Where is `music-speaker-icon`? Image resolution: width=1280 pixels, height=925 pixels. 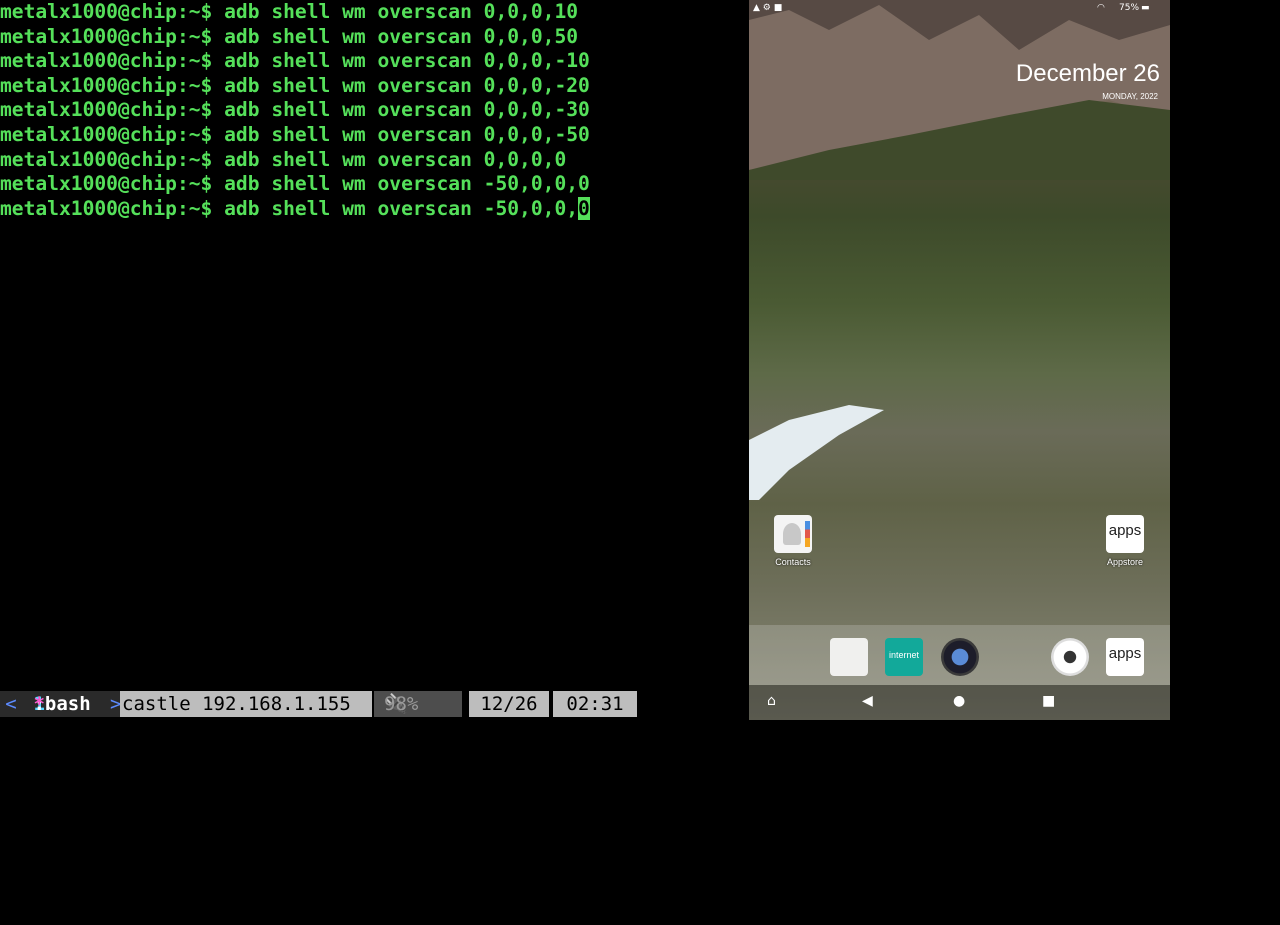
music-speaker-icon is located at coordinates (960, 657).